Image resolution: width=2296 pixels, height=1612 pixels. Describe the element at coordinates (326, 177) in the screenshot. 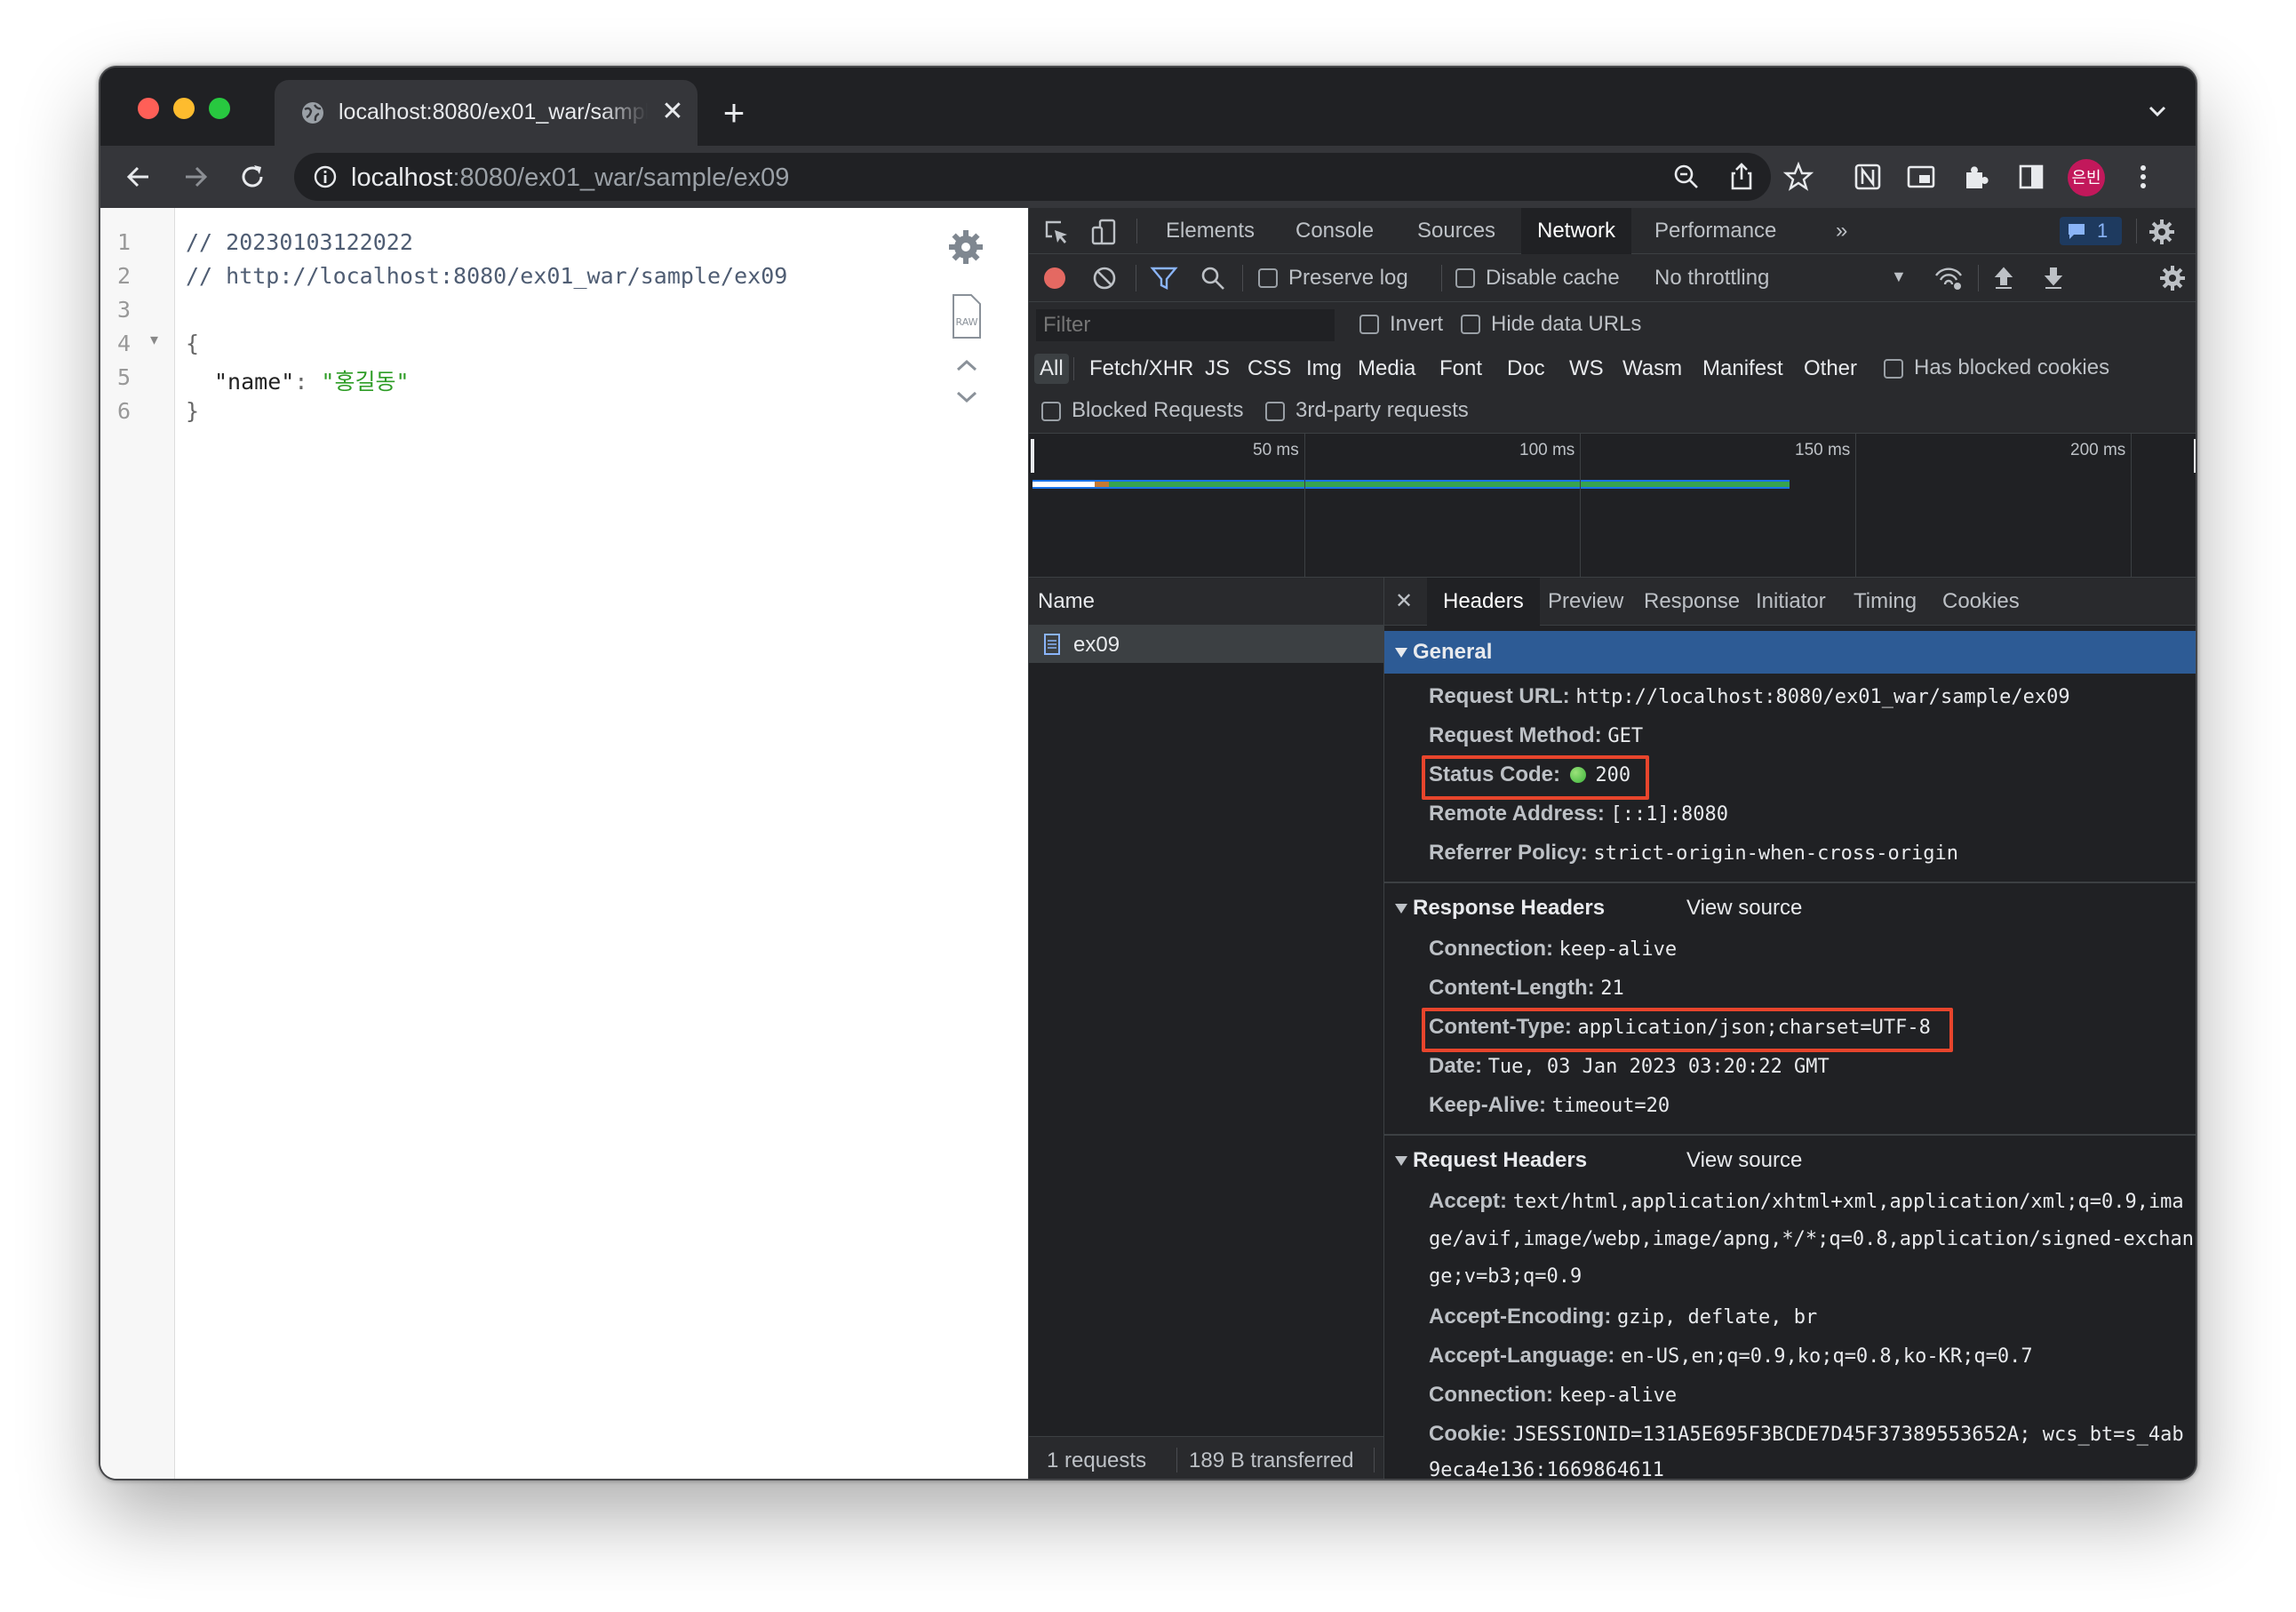

I see `info-icon` at that location.